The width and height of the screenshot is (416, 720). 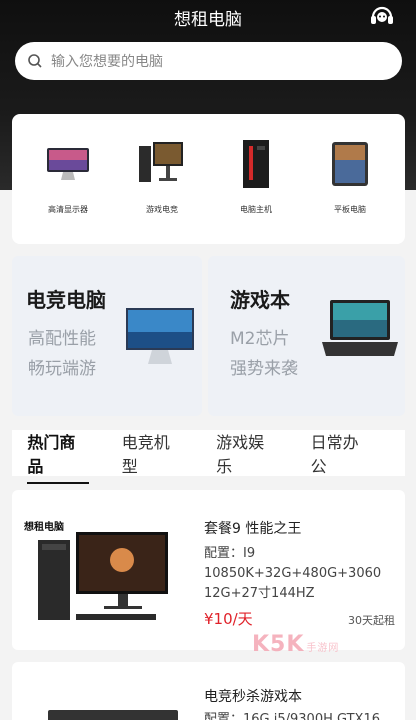 I want to click on product-min-term: 30天起租, so click(x=371, y=620).